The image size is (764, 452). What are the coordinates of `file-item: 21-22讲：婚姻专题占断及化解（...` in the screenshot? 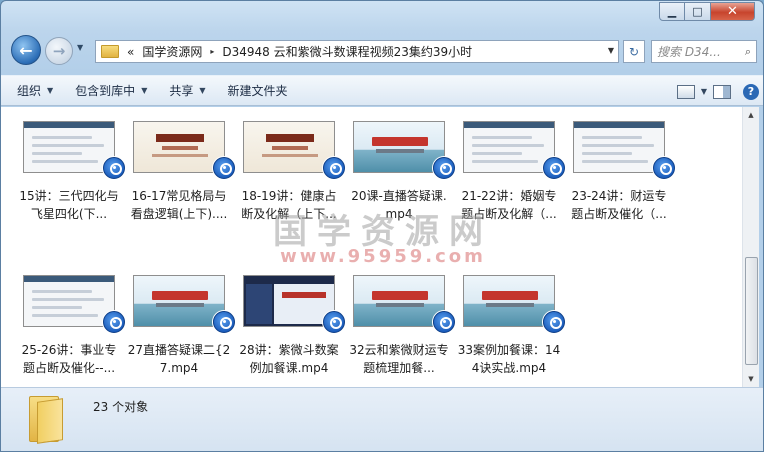 It's located at (511, 168).